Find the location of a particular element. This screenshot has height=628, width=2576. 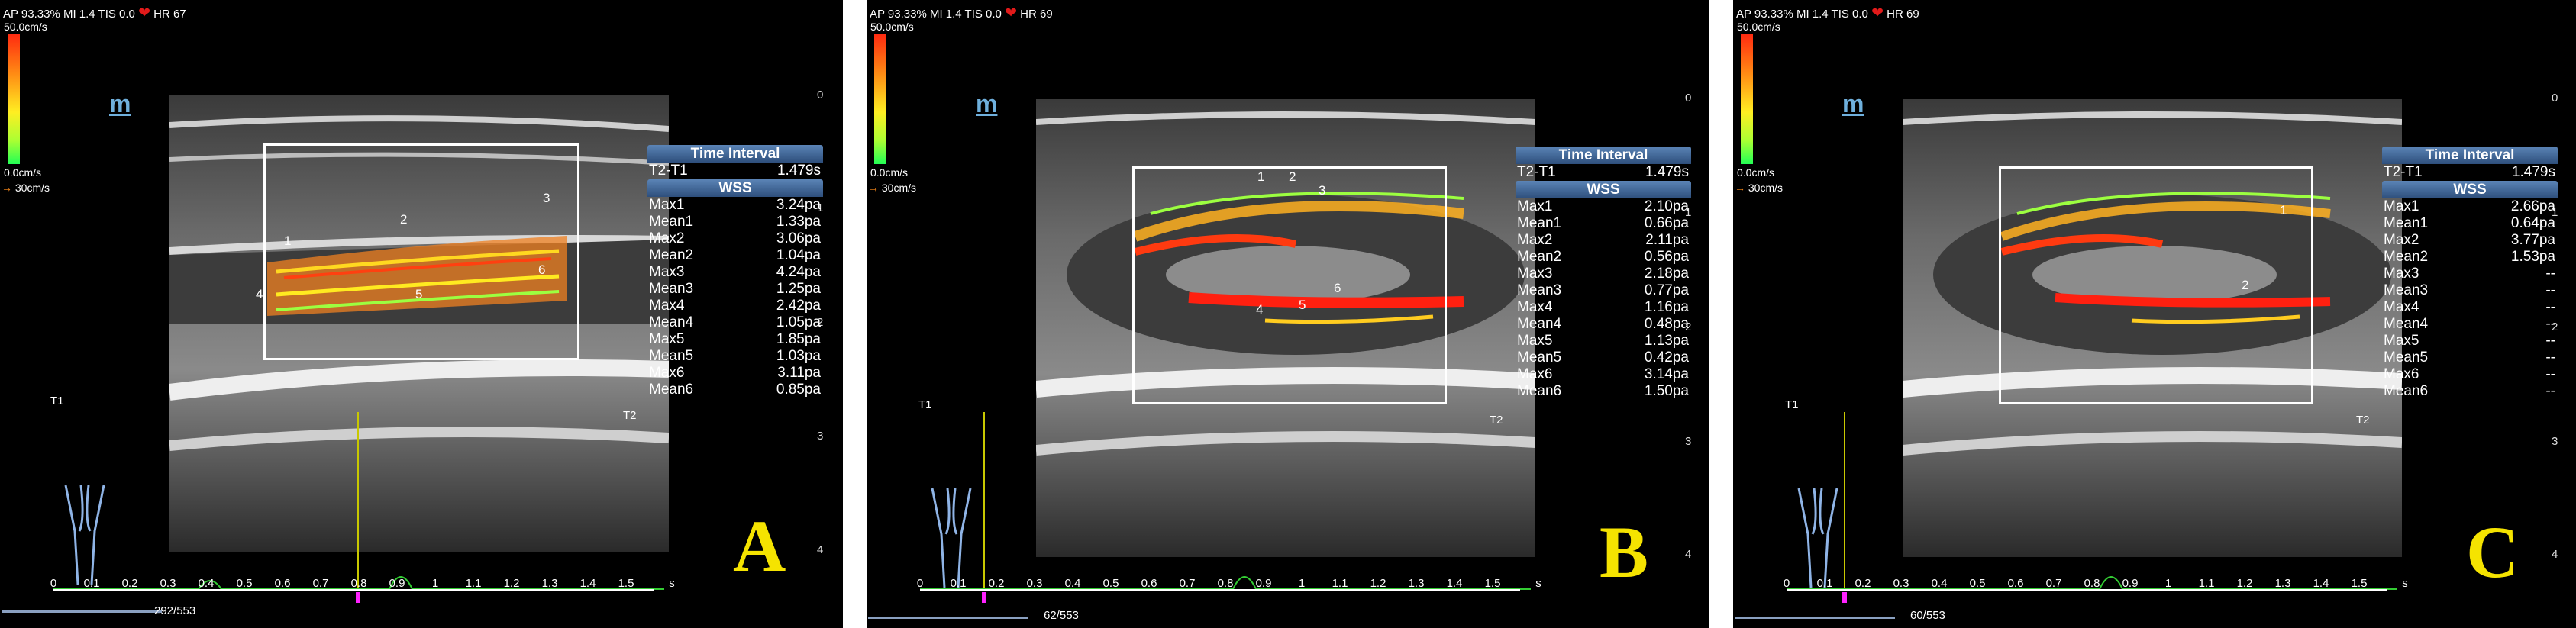

row-label: Max4 is located at coordinates (667, 306).